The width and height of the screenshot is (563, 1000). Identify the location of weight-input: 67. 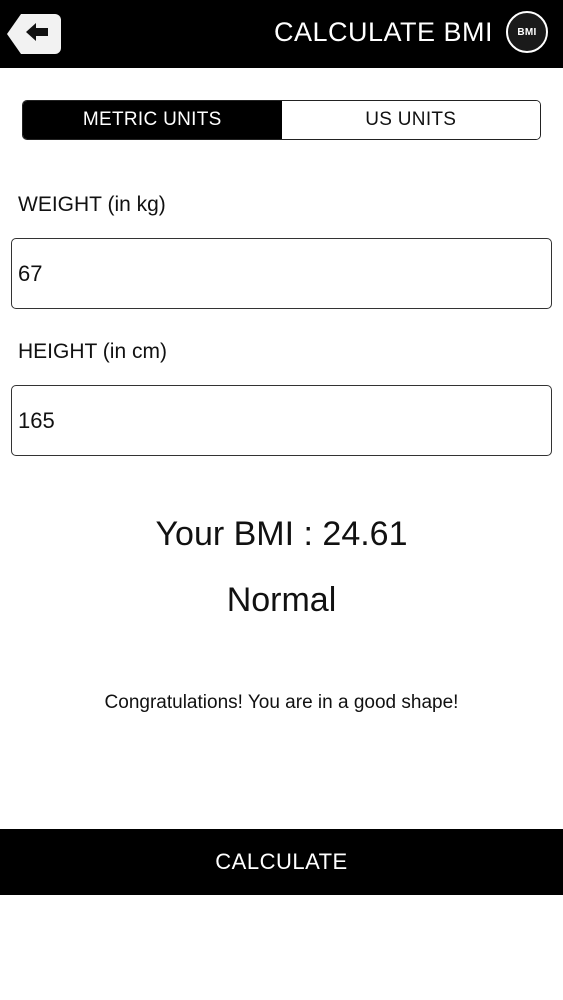
(281, 273).